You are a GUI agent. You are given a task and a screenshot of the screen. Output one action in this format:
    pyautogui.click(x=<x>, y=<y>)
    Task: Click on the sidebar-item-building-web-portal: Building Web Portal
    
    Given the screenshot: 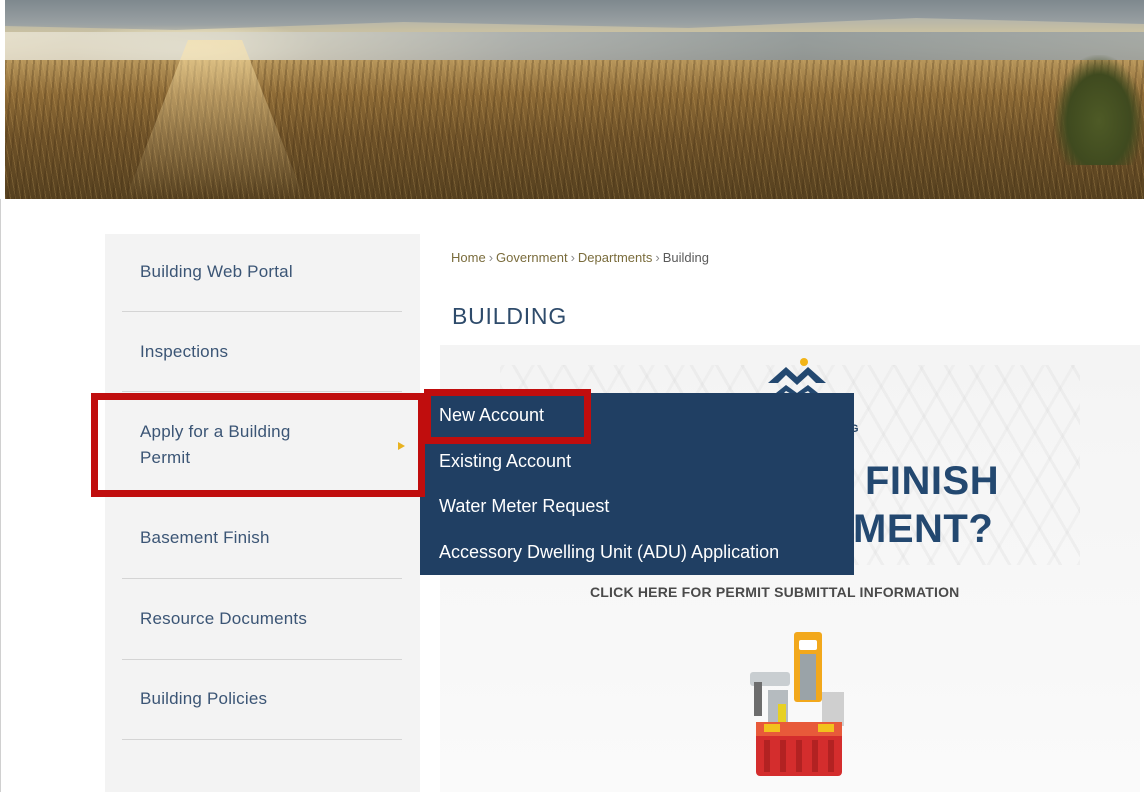 What is the action you would take?
    pyautogui.click(x=262, y=273)
    